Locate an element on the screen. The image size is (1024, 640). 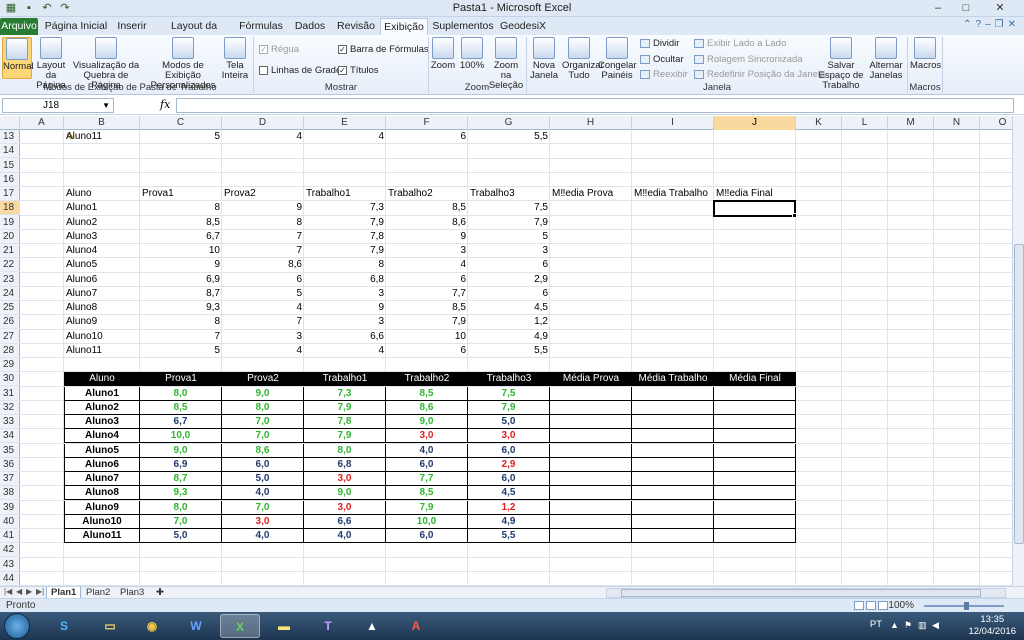
hide-button: Ocultar is located at coordinates (662, 59).